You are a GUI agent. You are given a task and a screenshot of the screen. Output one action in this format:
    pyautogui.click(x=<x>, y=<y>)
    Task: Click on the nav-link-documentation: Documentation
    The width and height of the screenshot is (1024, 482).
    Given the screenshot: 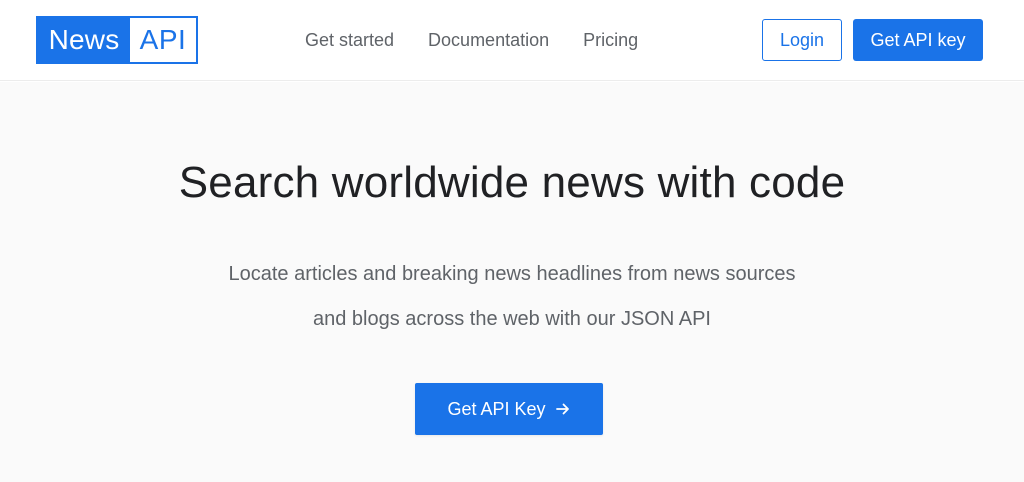 What is the action you would take?
    pyautogui.click(x=488, y=40)
    